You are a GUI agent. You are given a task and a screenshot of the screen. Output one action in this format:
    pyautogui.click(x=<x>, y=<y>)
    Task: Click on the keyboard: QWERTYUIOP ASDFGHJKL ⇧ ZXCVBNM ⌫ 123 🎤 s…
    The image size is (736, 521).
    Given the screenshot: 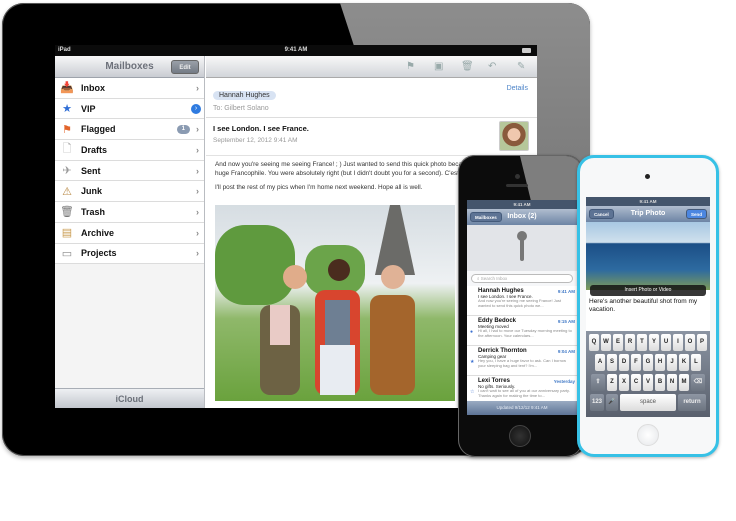 What is the action you would take?
    pyautogui.click(x=648, y=374)
    